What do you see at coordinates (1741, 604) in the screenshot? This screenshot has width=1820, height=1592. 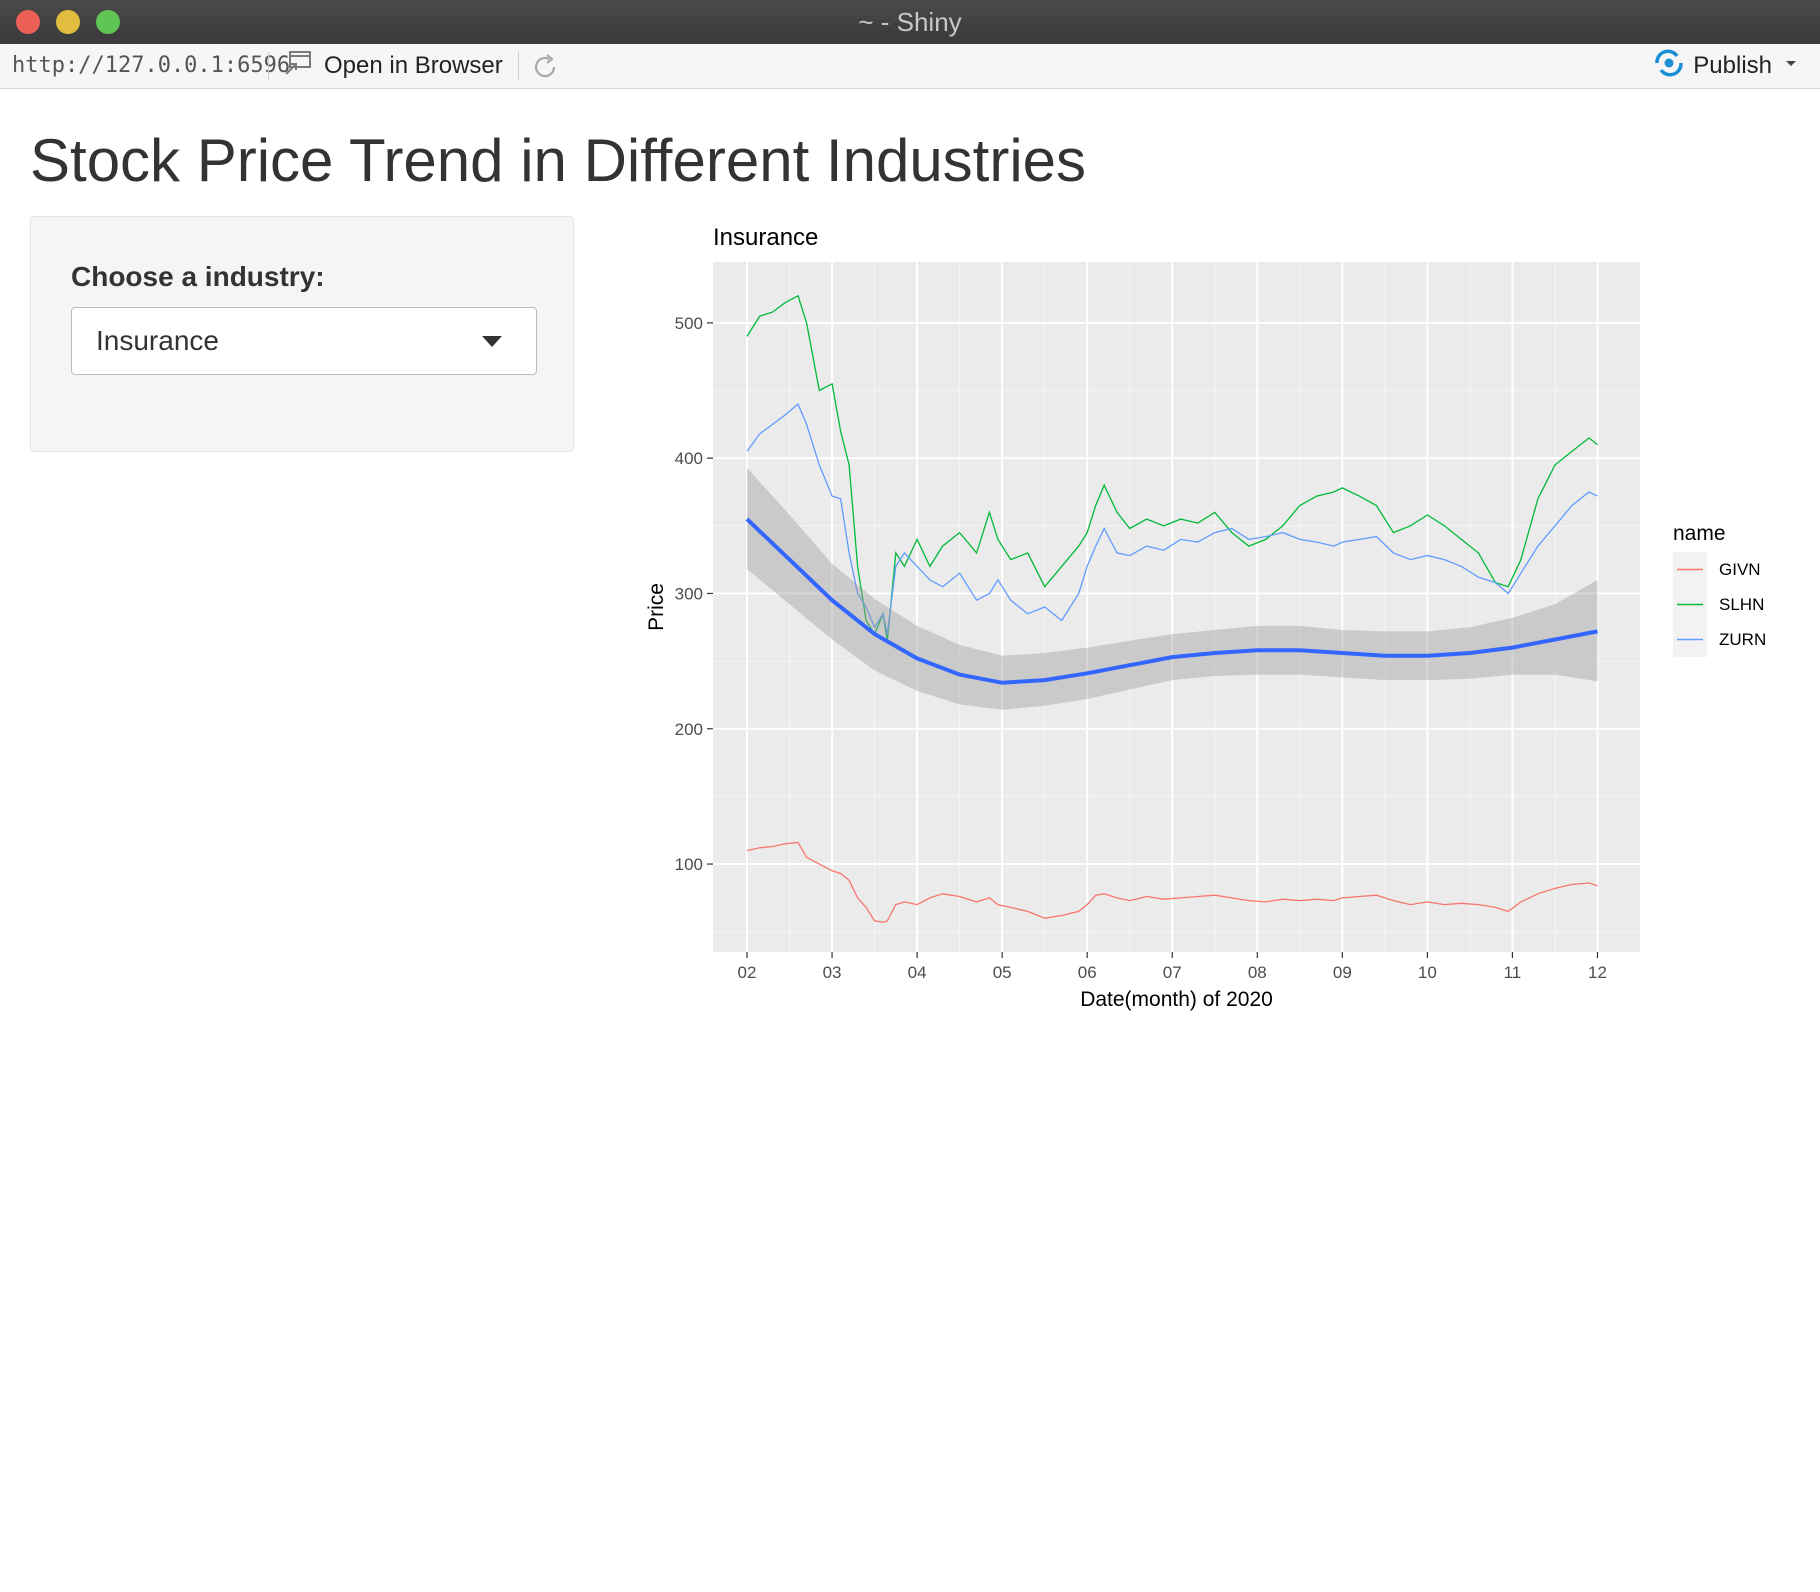 I see `legend-label-slhn: SLHN` at bounding box center [1741, 604].